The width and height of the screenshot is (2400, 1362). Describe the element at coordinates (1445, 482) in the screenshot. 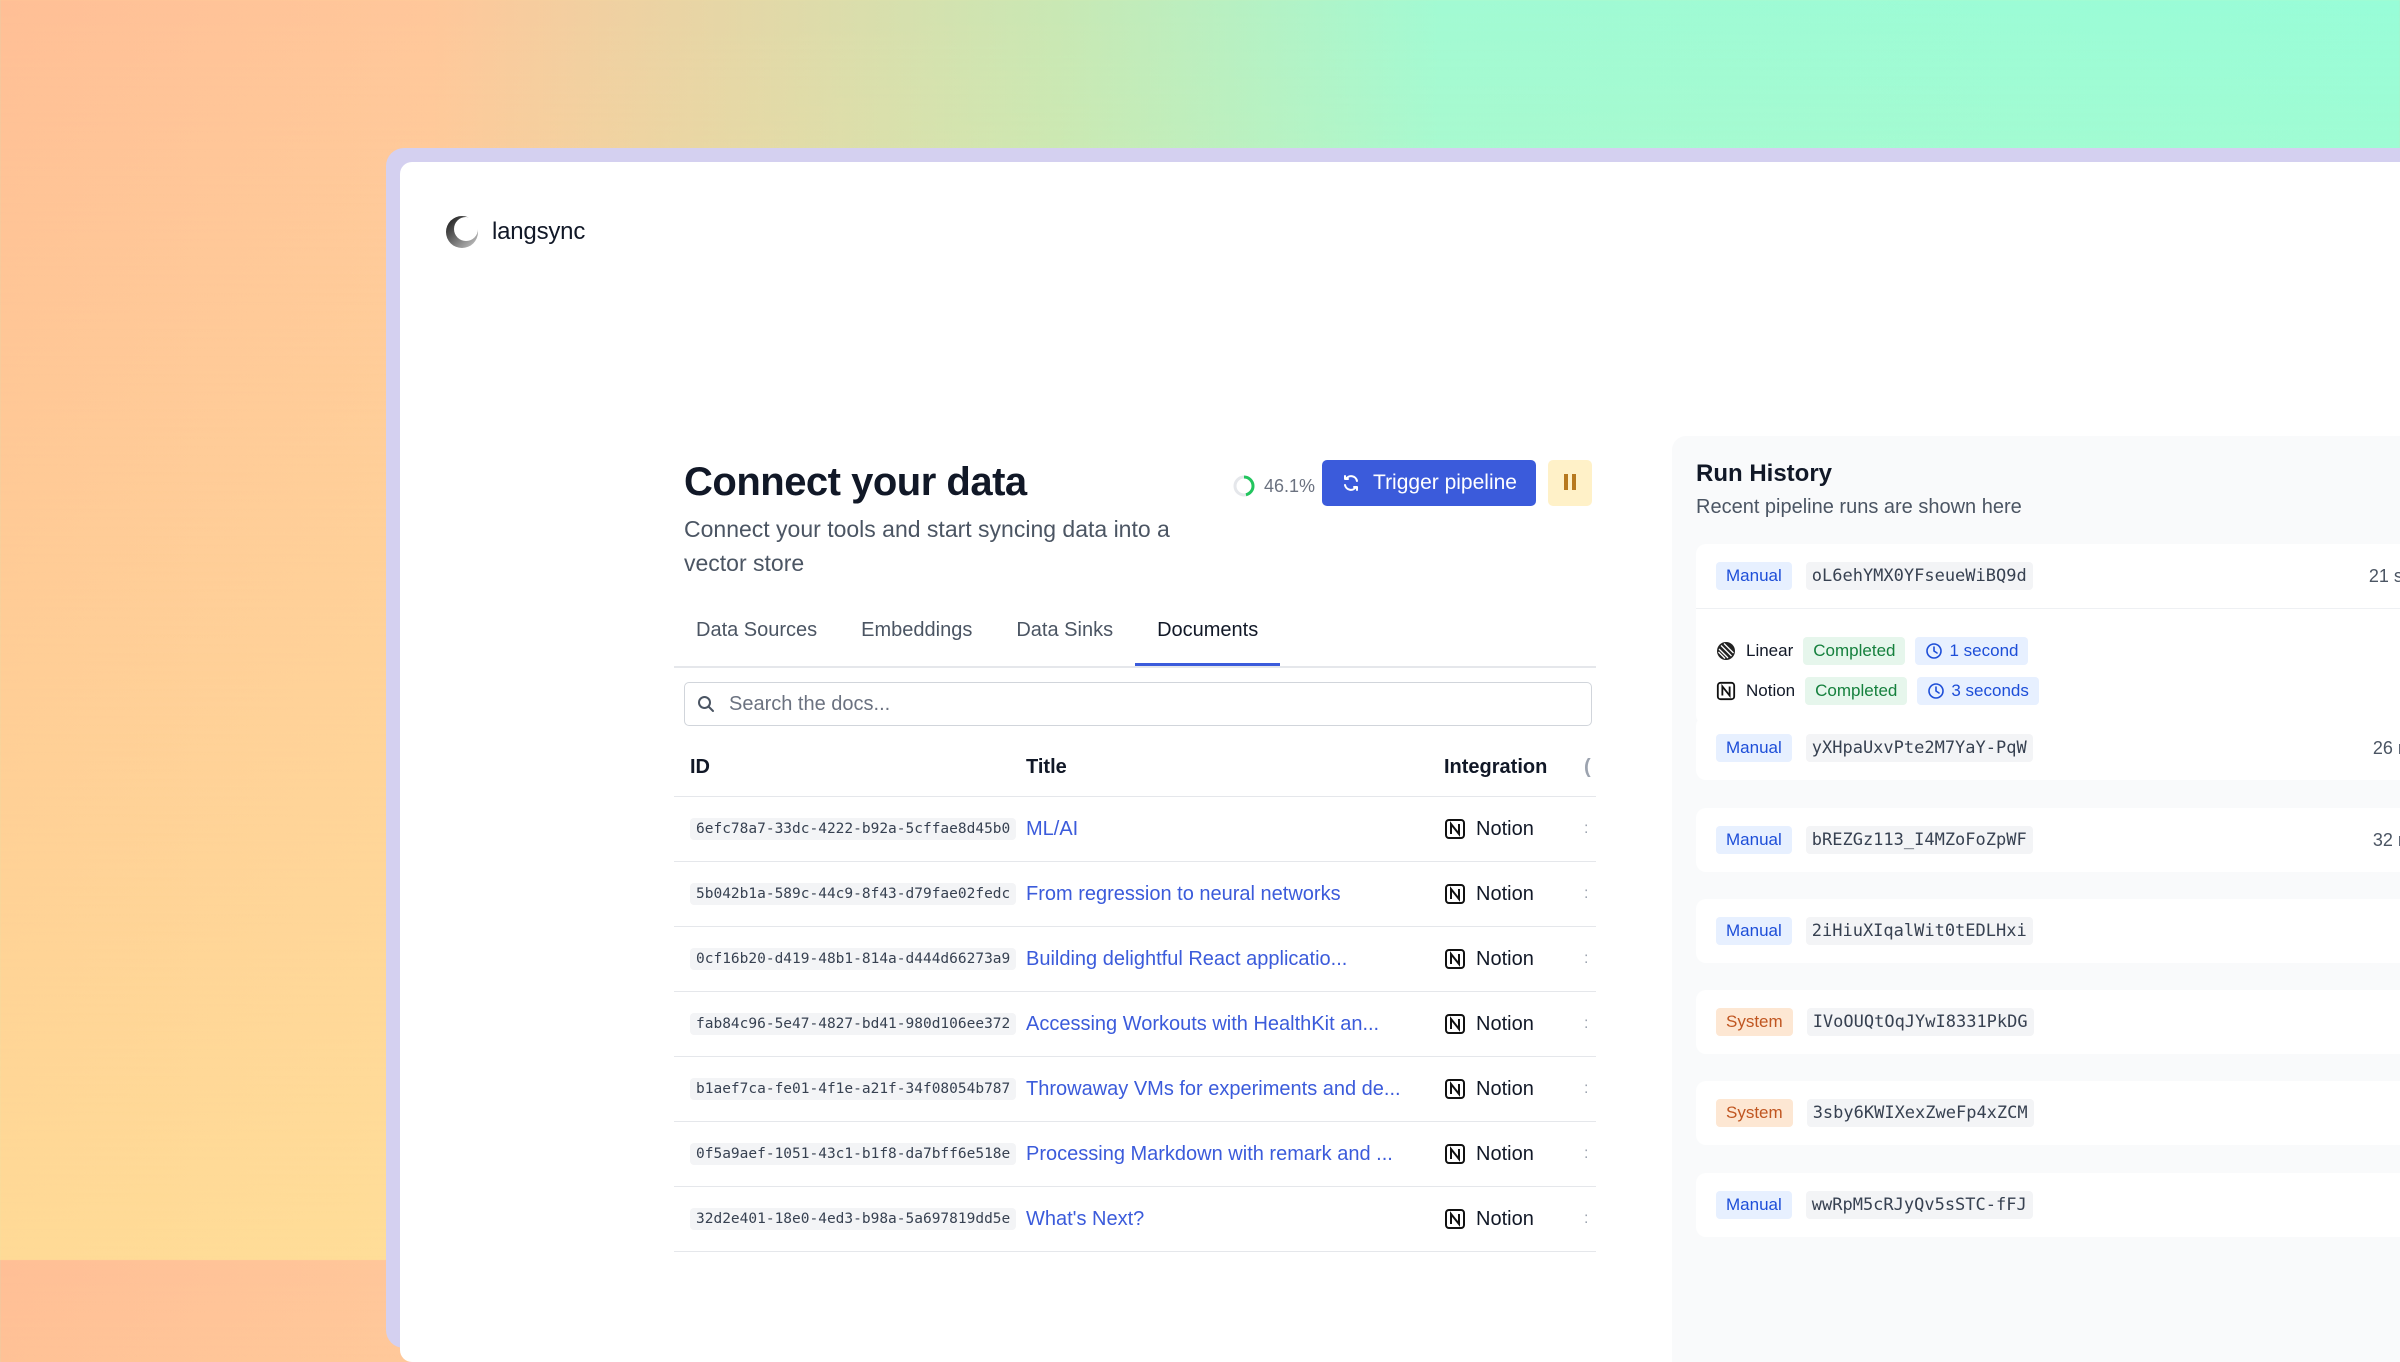

I see `trigger-pipeline-label: Trigger pipeline` at that location.